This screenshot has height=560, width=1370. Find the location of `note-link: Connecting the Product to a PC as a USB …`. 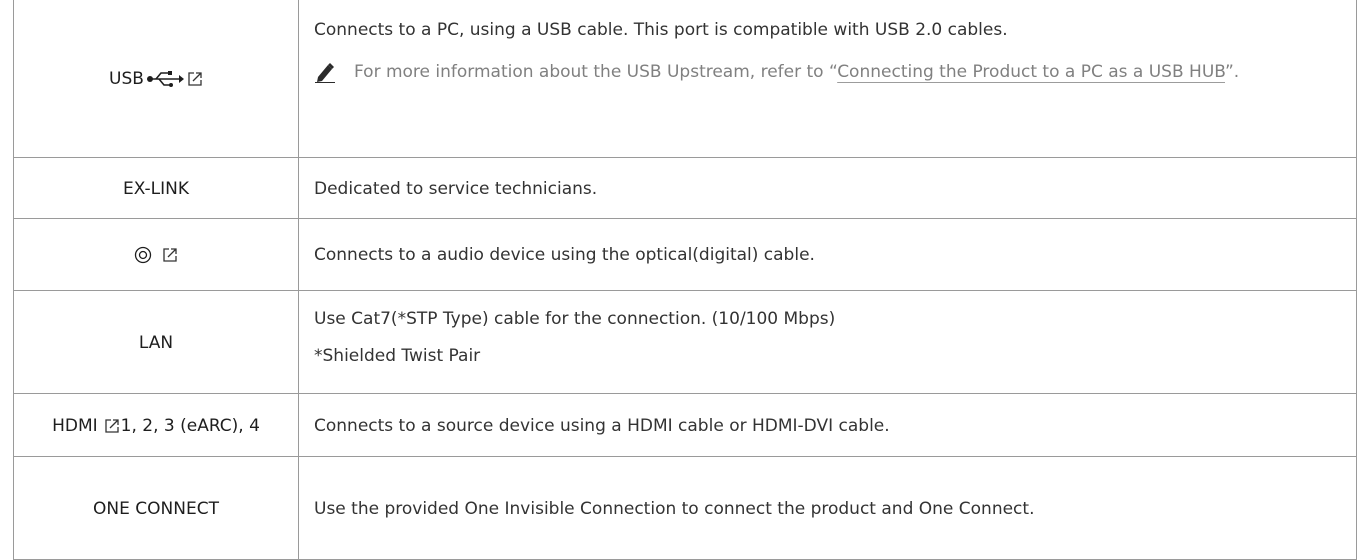

note-link: Connecting the Product to a PC as a USB … is located at coordinates (1031, 72).